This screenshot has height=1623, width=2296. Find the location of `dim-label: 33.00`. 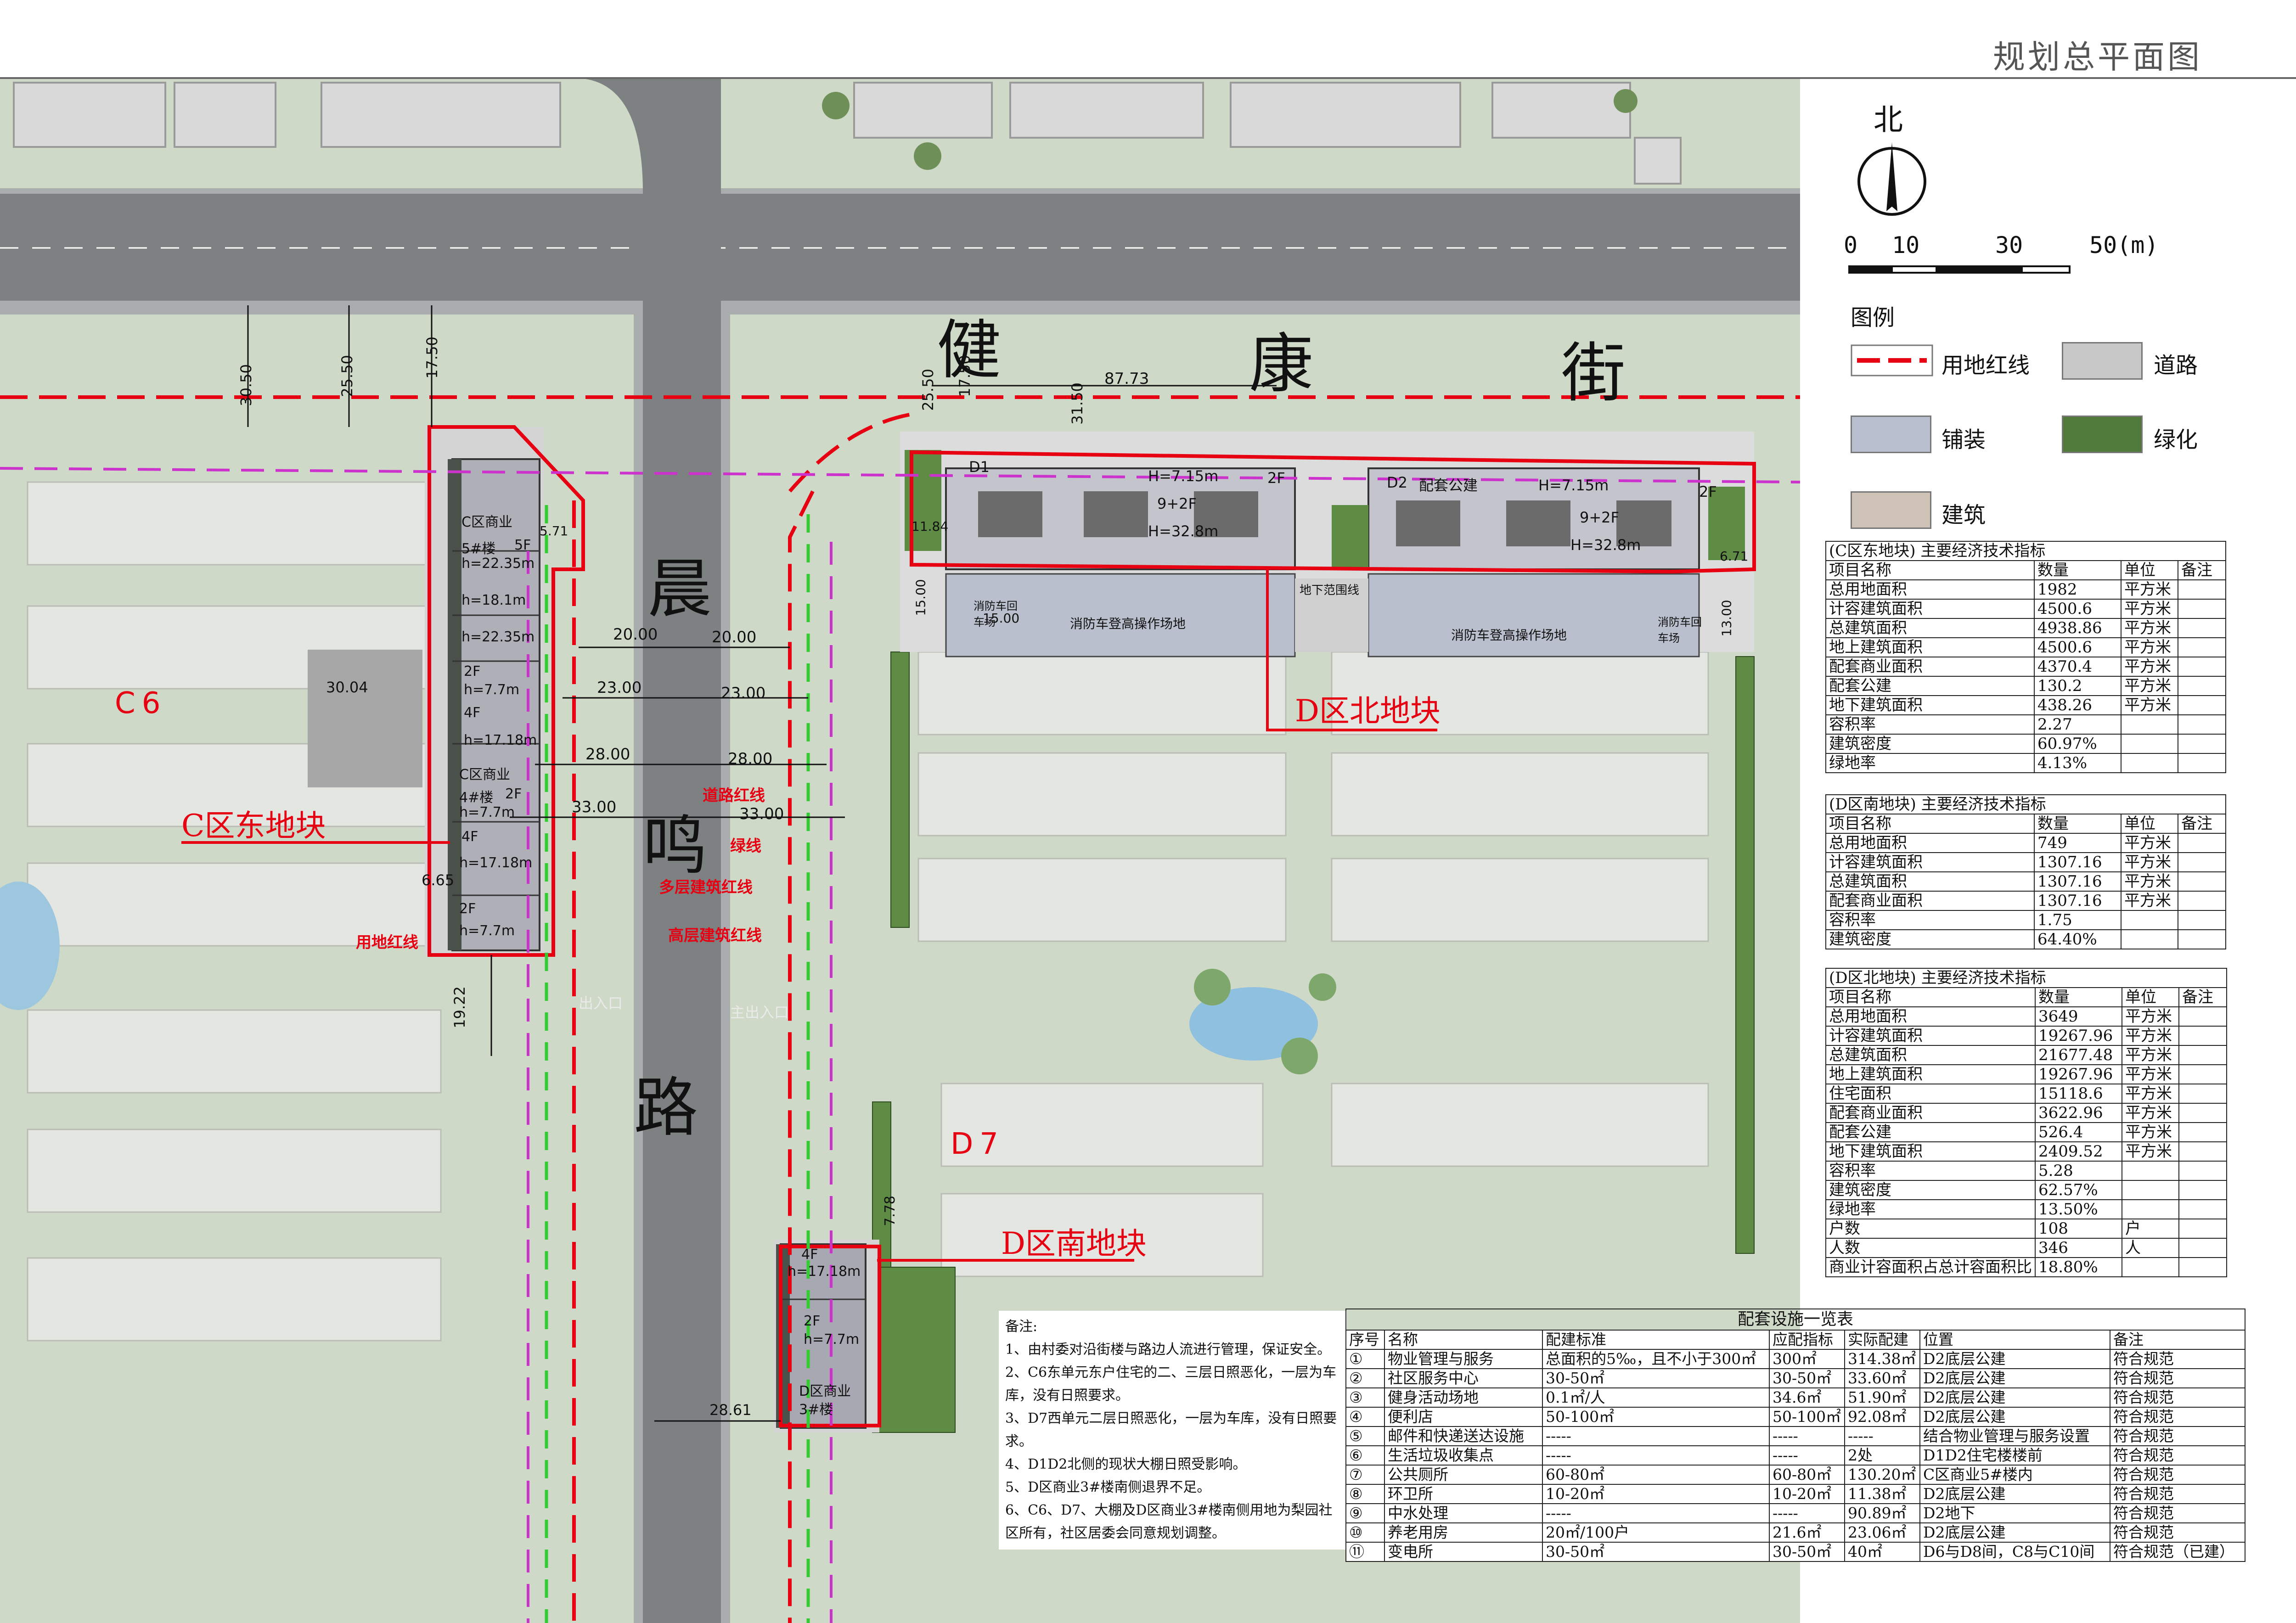

dim-label: 33.00 is located at coordinates (761, 814).